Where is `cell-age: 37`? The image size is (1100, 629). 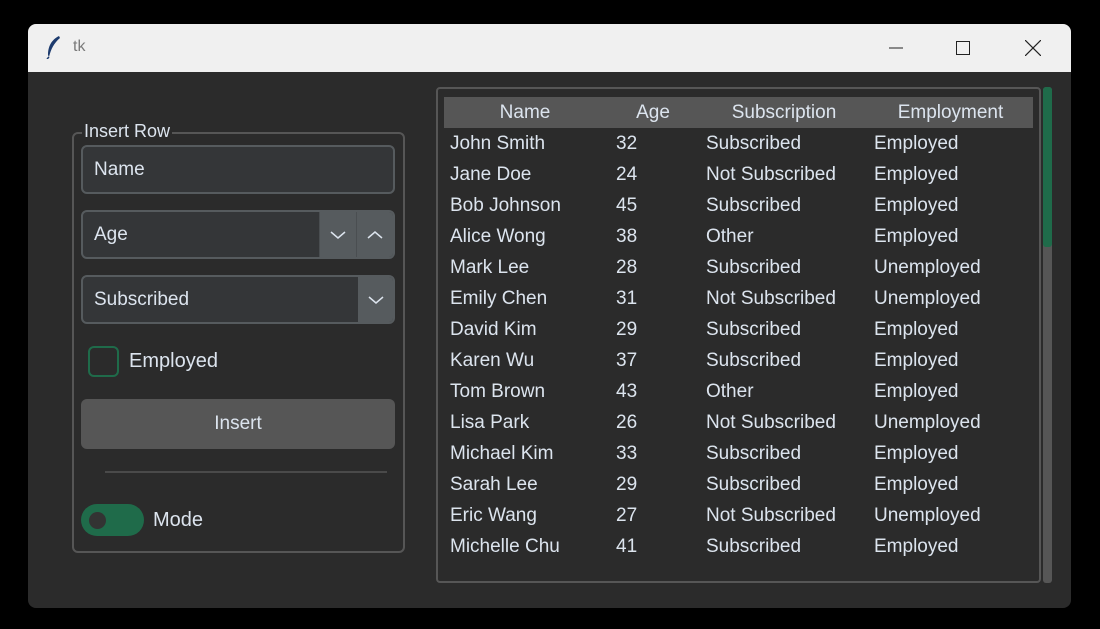 cell-age: 37 is located at coordinates (627, 360).